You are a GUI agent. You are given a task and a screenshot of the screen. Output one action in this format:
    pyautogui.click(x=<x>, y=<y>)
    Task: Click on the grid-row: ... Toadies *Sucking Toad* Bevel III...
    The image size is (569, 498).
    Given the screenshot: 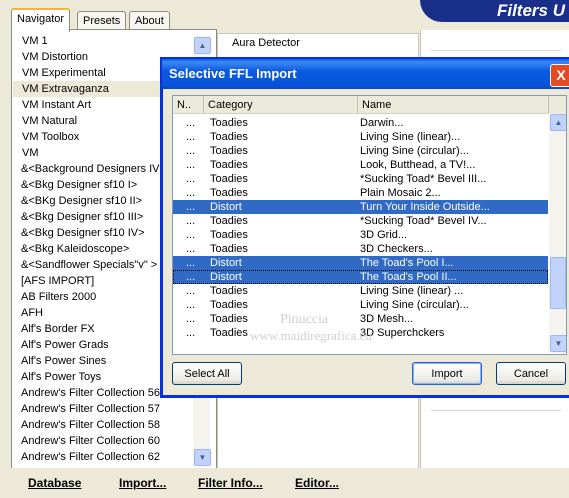 What is the action you would take?
    pyautogui.click(x=360, y=179)
    